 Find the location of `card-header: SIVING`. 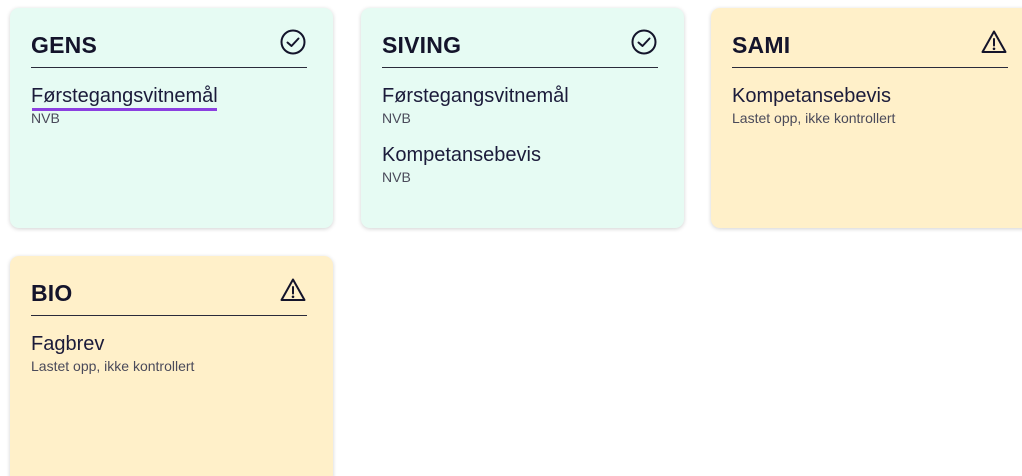

card-header: SIVING is located at coordinates (520, 38).